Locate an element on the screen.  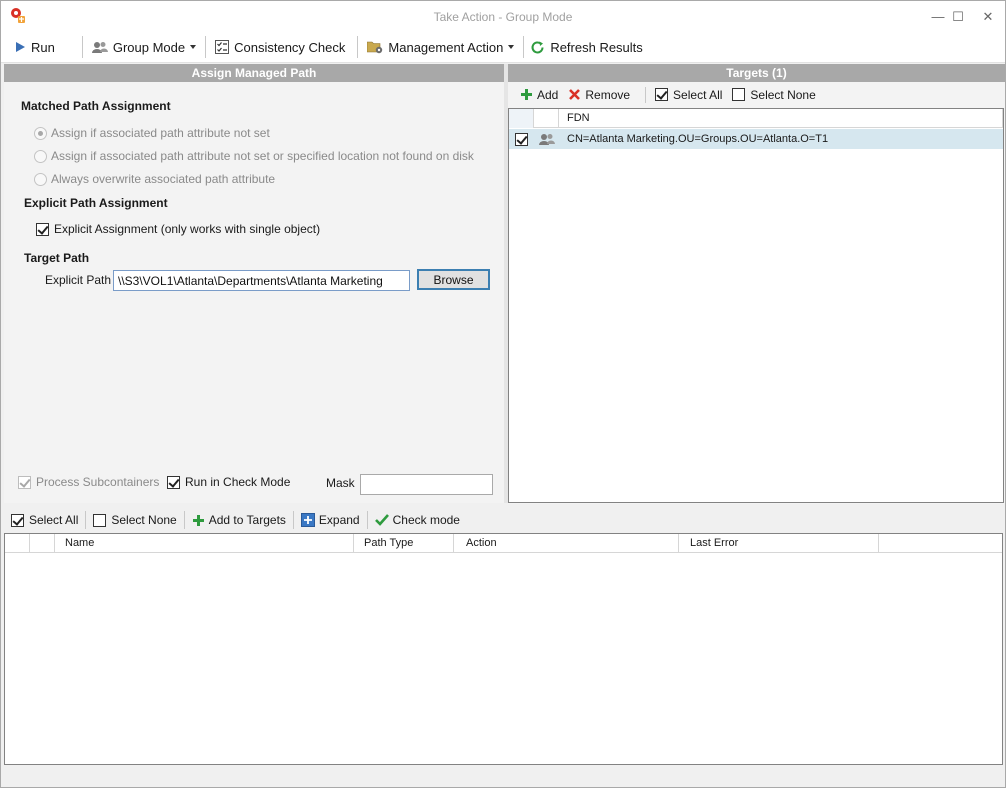
check-mode-button: Check mode is located at coordinates (417, 520).